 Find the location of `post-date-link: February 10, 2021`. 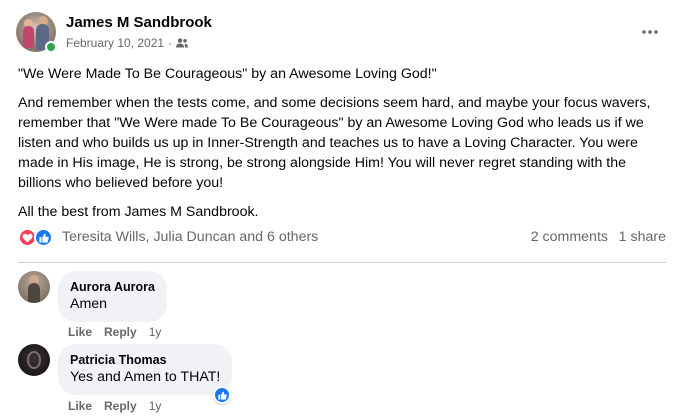

post-date-link: February 10, 2021 is located at coordinates (115, 43).